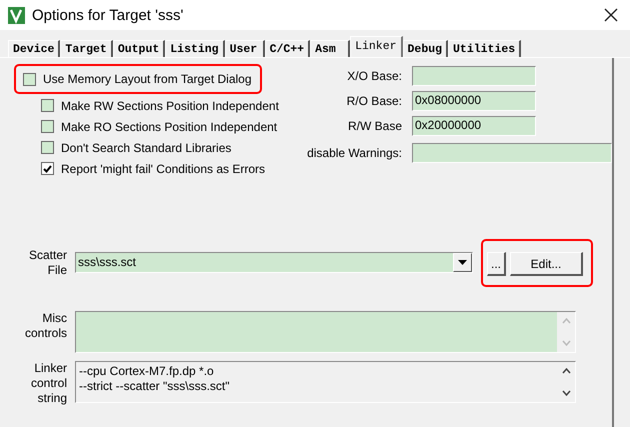 The image size is (630, 427). What do you see at coordinates (374, 101) in the screenshot?
I see `field-label: R/O Base:` at bounding box center [374, 101].